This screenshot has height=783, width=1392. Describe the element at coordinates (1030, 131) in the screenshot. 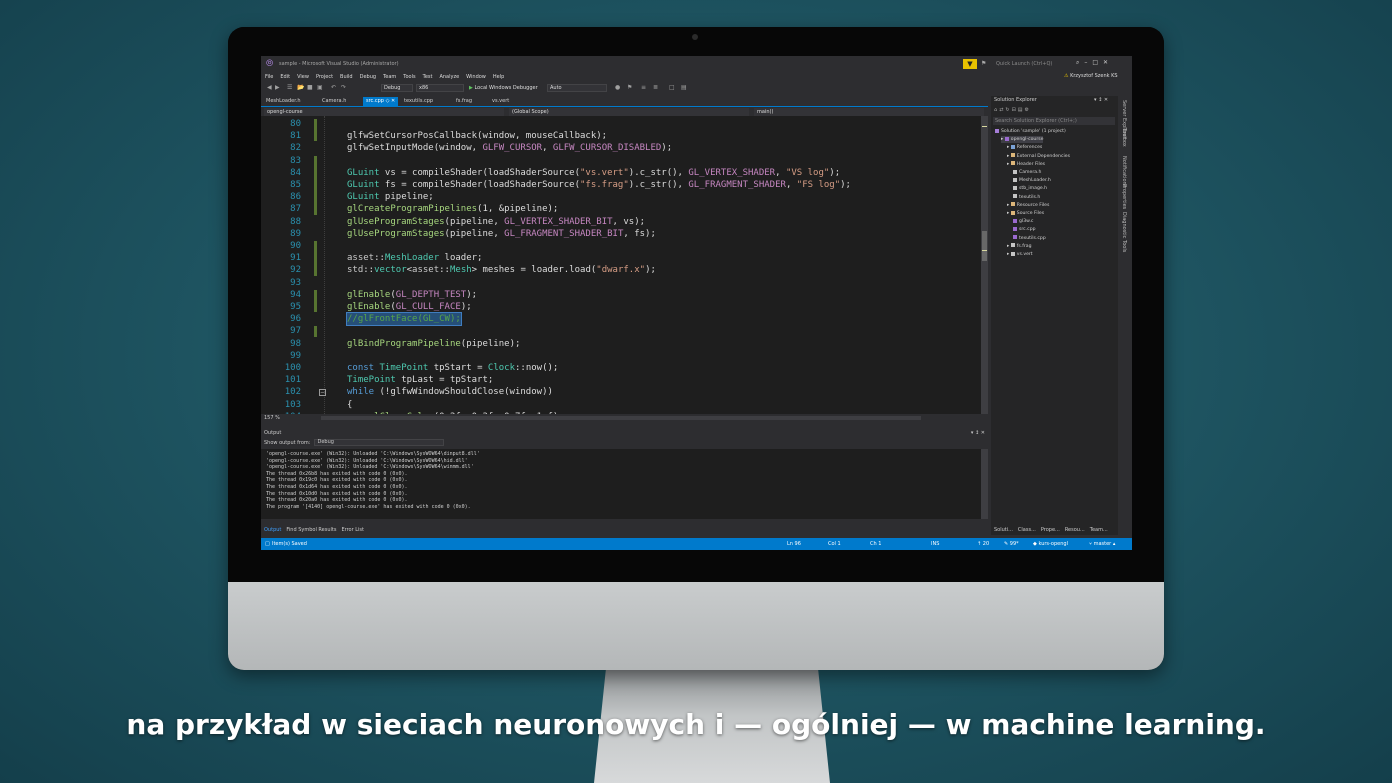

I see `tree-item-solution-sample-1-project-: Solution 'sample' (1 project)` at that location.